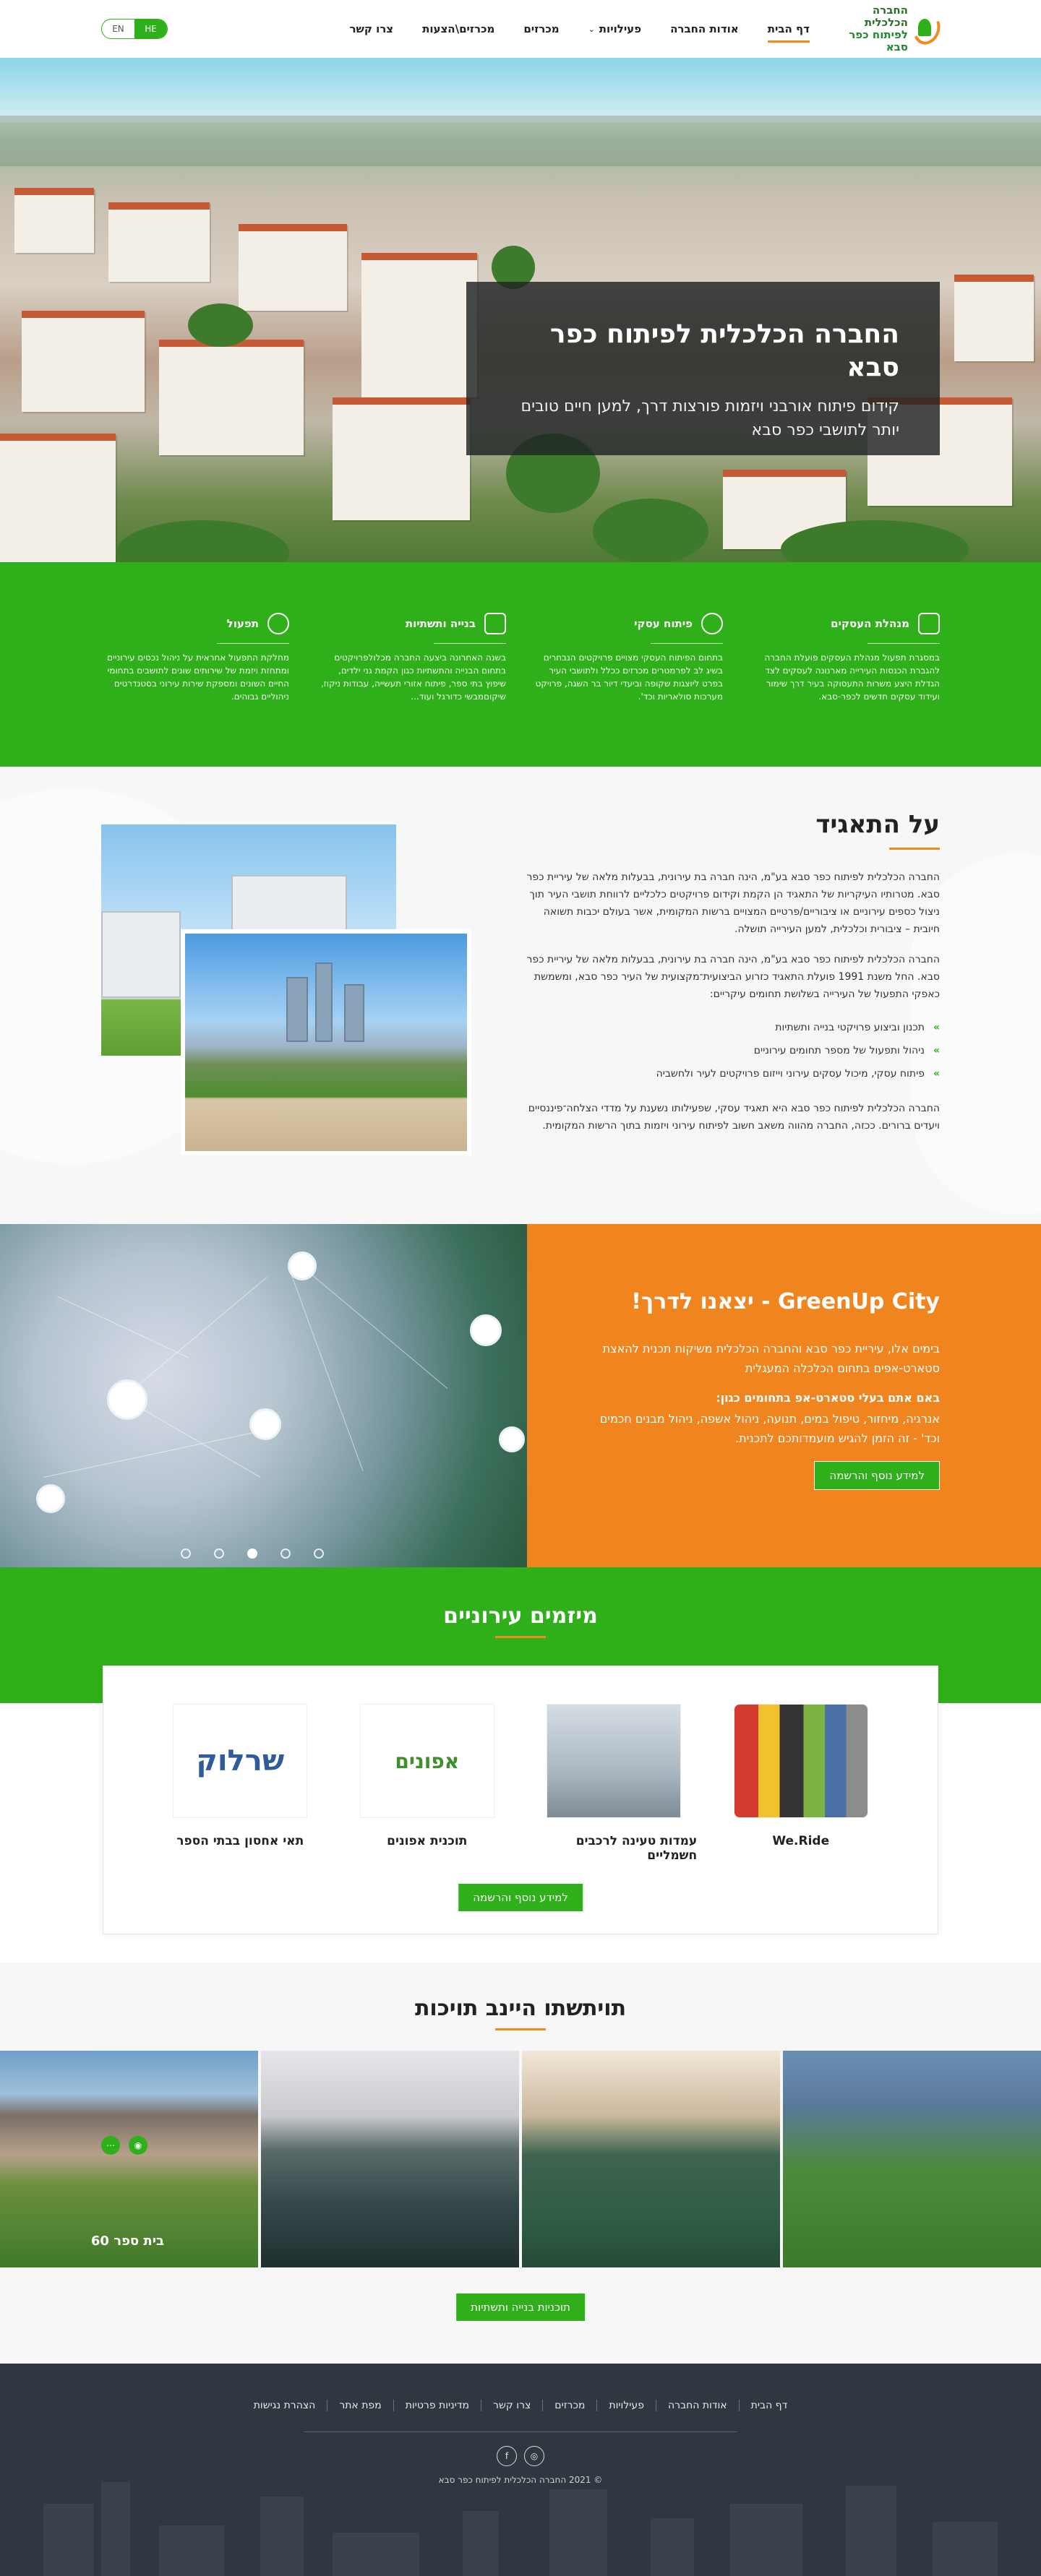  Describe the element at coordinates (801, 1841) in the screenshot. I see `initiative-name: We.Ride` at that location.